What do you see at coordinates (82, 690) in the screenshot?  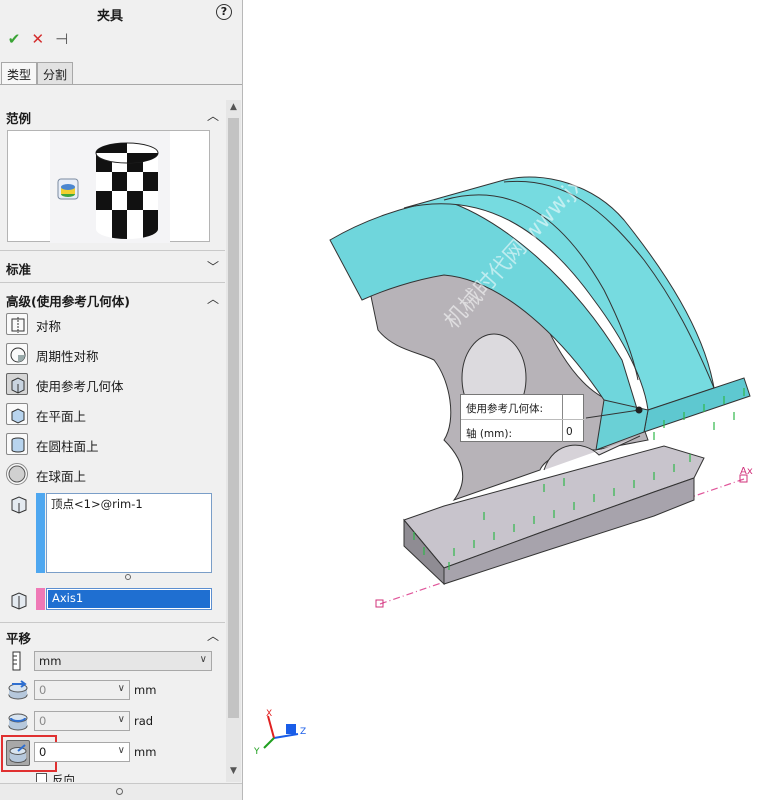 I see `translation-row1-input: 0 ∨` at bounding box center [82, 690].